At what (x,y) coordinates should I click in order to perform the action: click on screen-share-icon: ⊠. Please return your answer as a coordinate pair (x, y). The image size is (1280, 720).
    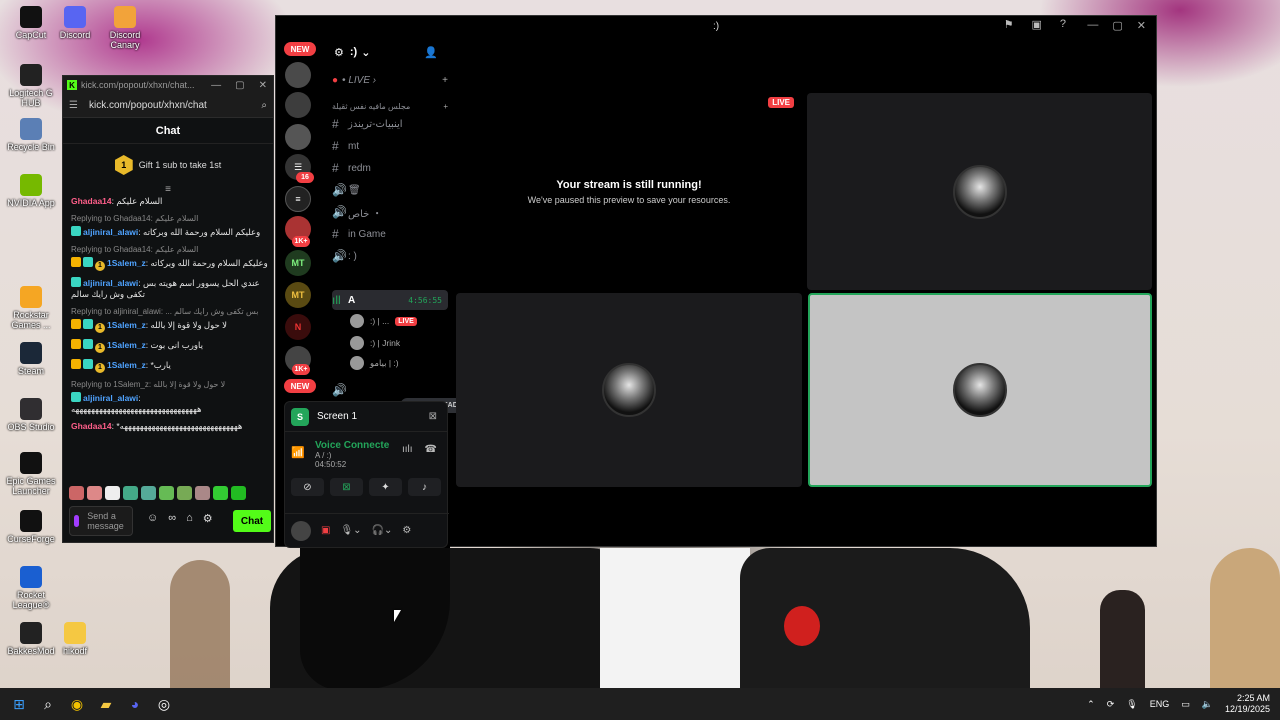
    Looking at the image, I should click on (346, 487).